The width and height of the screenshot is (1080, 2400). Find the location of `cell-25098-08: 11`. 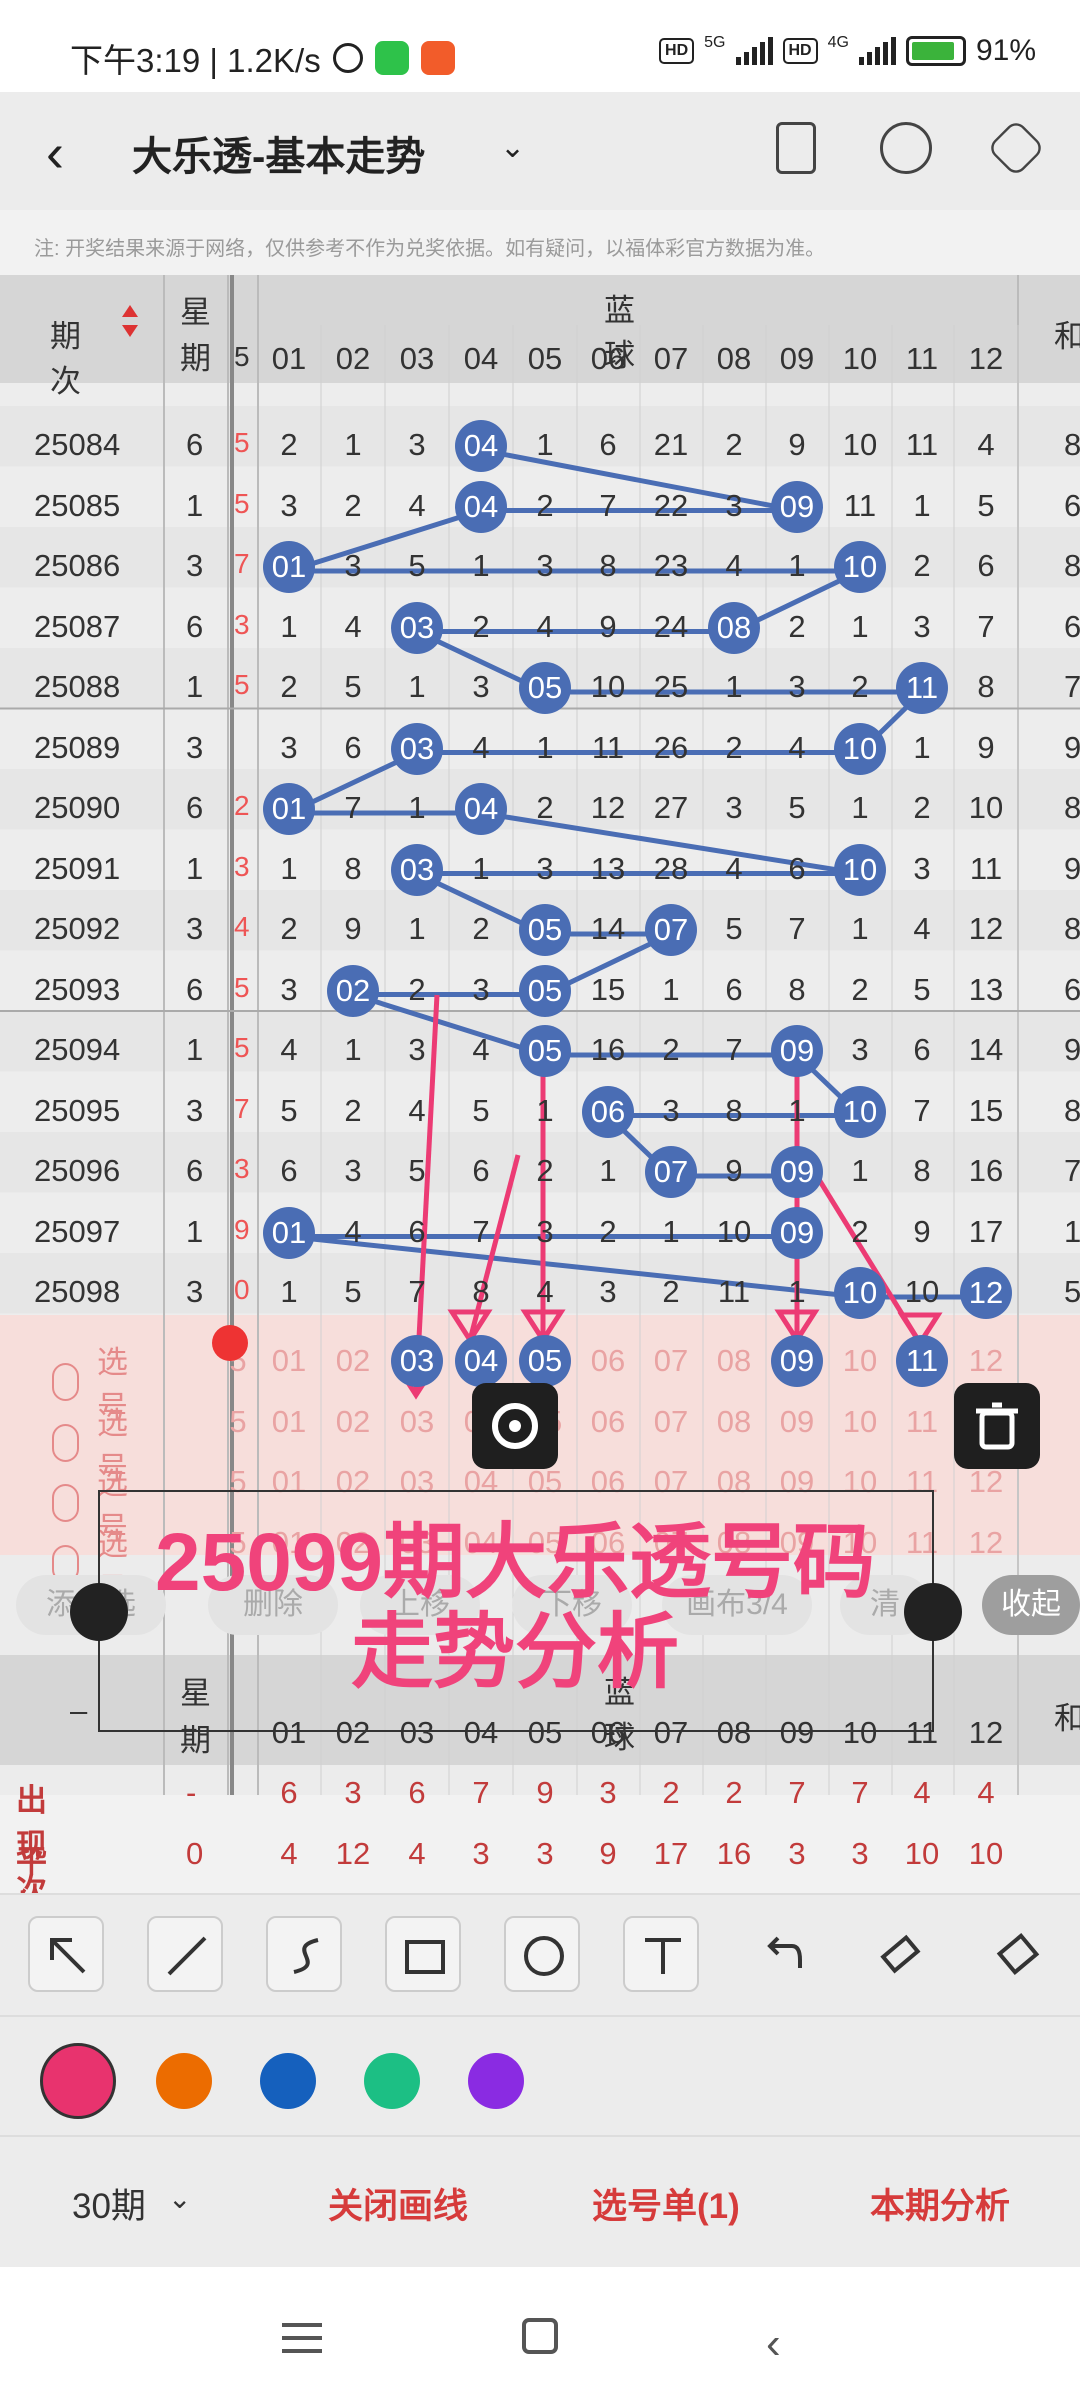

cell-25098-08: 11 is located at coordinates (734, 1291).